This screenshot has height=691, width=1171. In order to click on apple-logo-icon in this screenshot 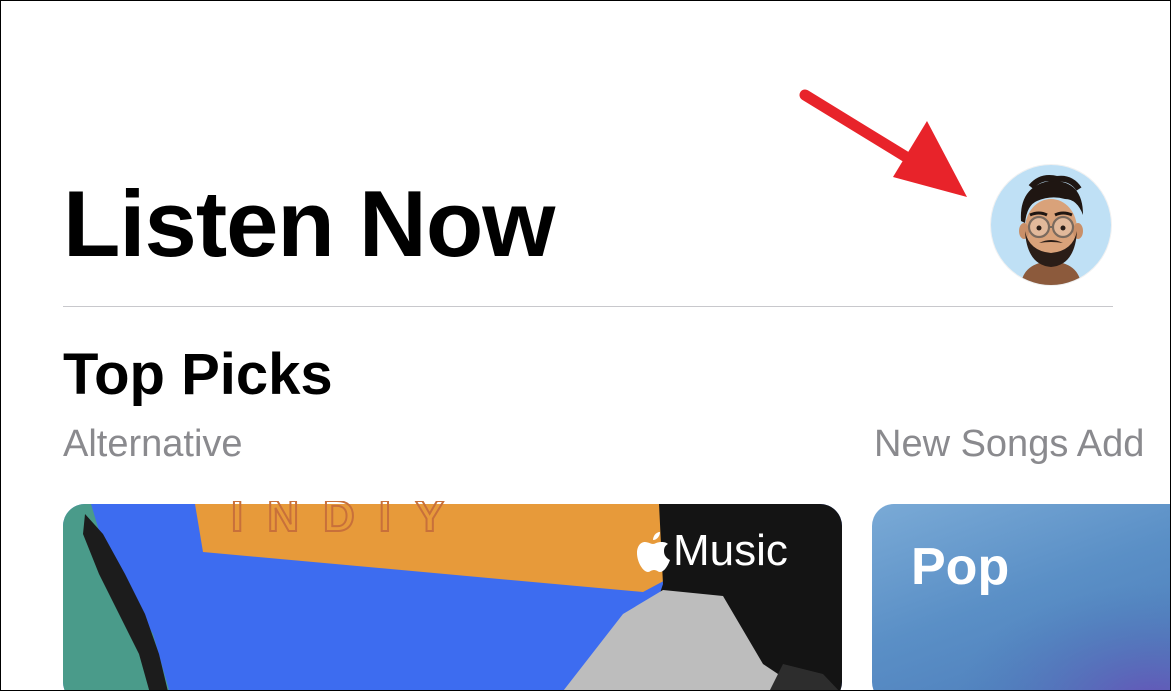, I will do `click(653, 552)`.